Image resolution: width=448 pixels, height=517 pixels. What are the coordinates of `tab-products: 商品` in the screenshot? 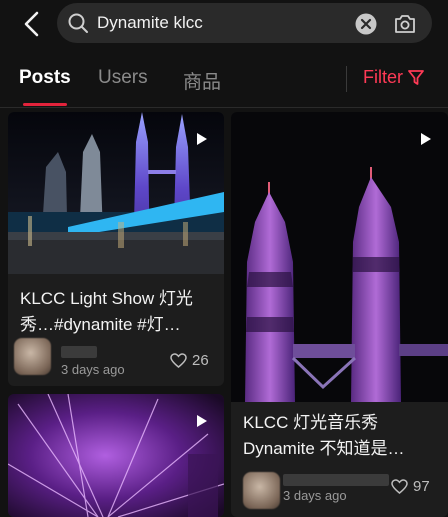 It's located at (202, 80).